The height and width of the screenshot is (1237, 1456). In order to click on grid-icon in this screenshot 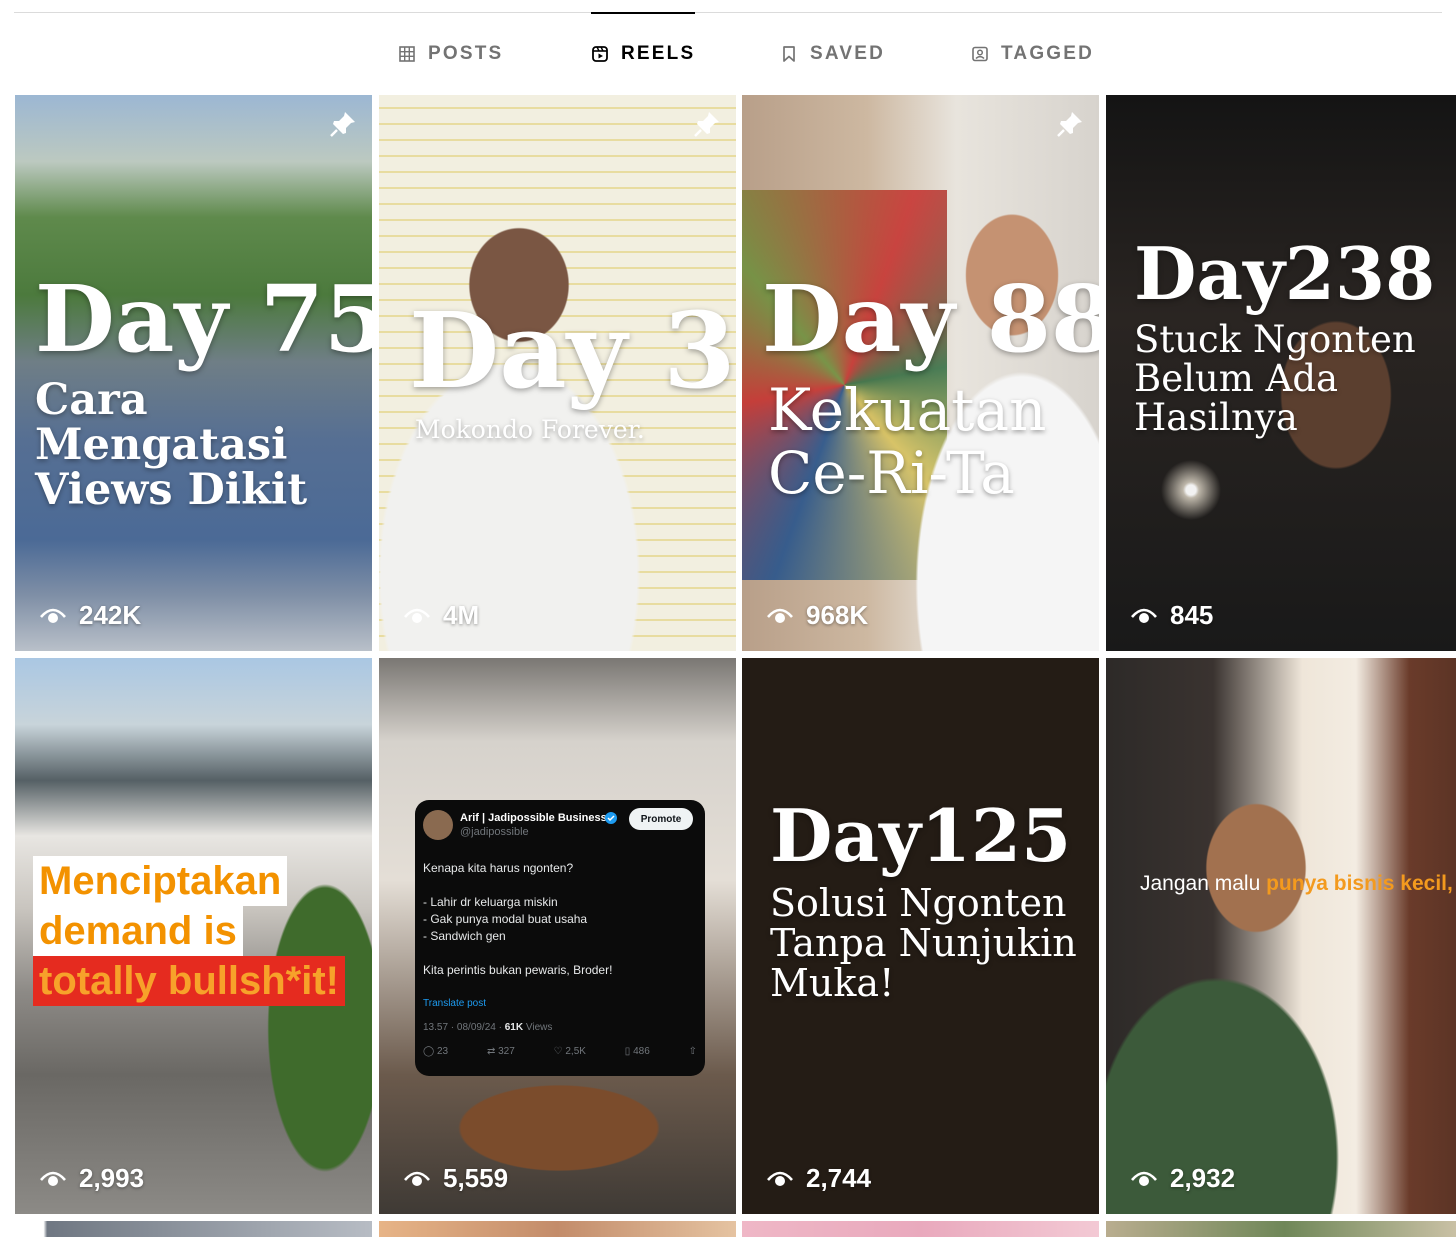, I will do `click(407, 54)`.